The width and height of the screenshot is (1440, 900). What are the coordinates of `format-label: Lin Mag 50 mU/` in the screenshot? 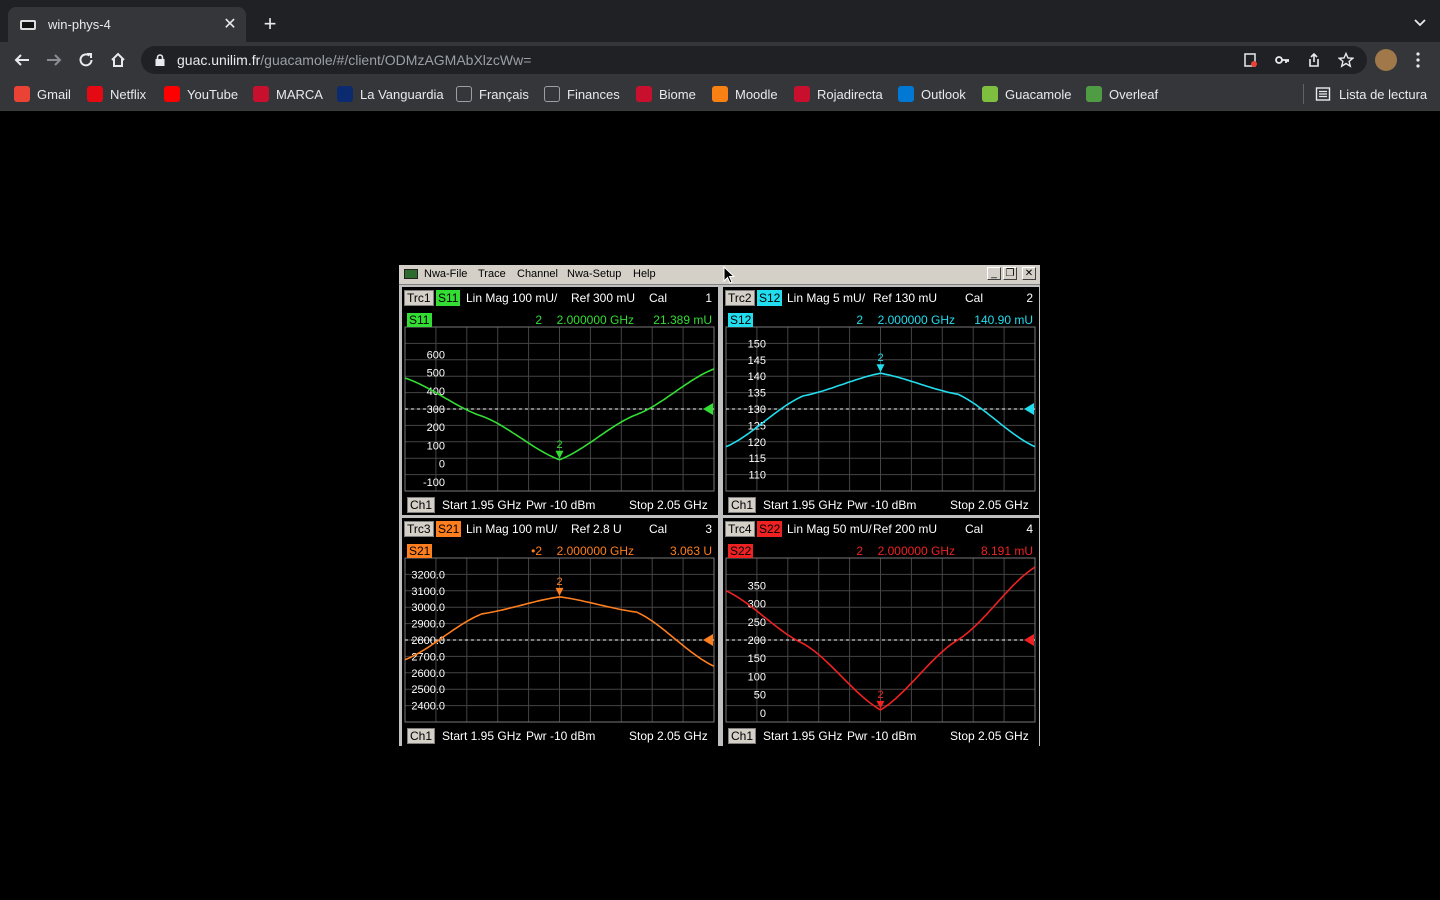 It's located at (829, 529).